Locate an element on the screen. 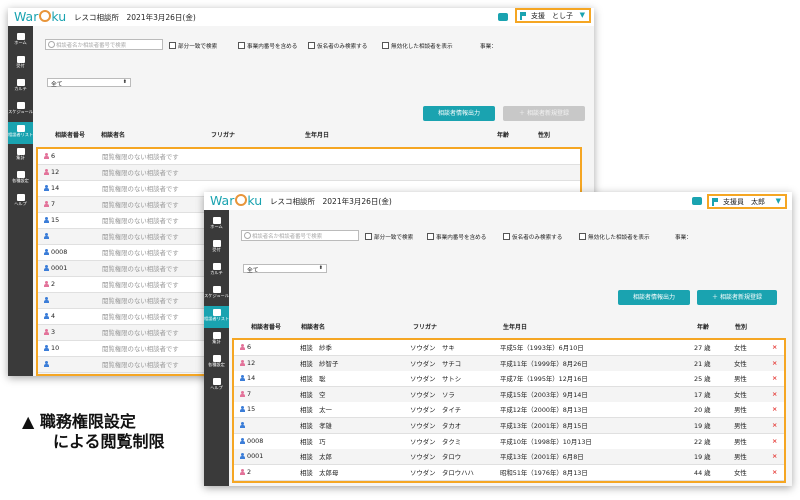 Image resolution: width=800 pixels, height=500 pixels. row-id: 15 is located at coordinates (55, 220).